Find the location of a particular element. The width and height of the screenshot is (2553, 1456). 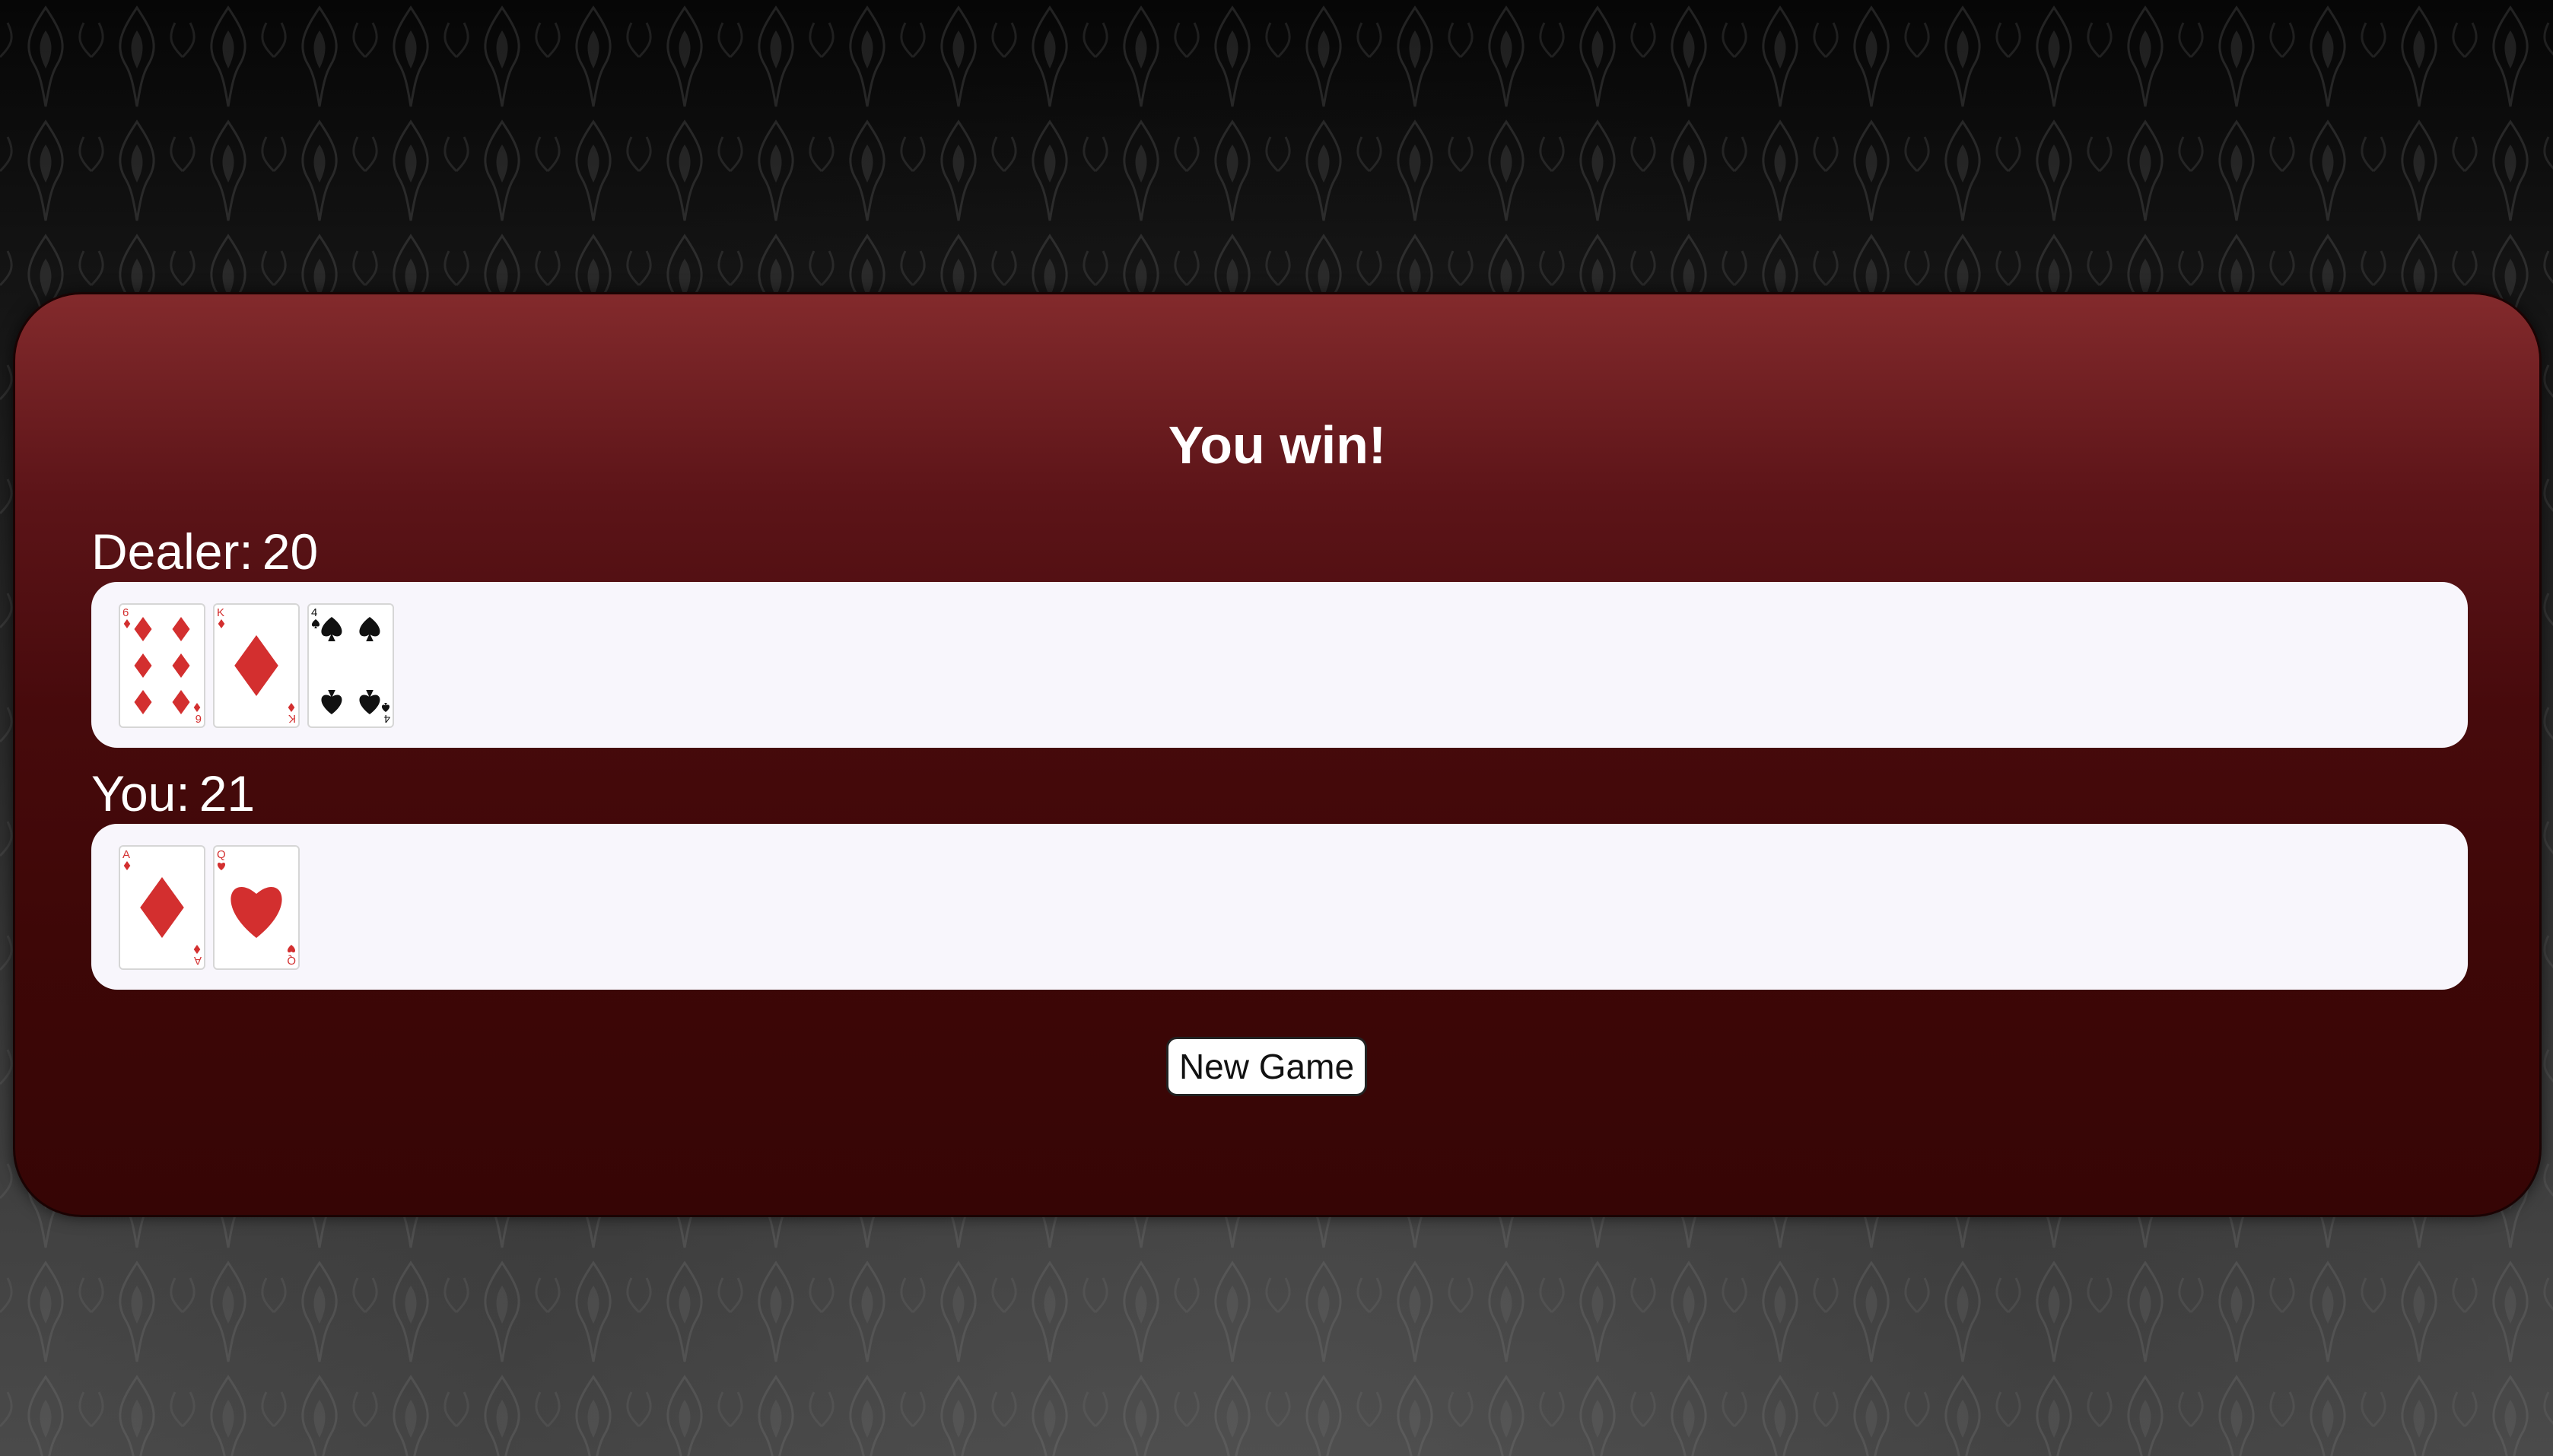

card-rank-bottom: 6 is located at coordinates (199, 718).